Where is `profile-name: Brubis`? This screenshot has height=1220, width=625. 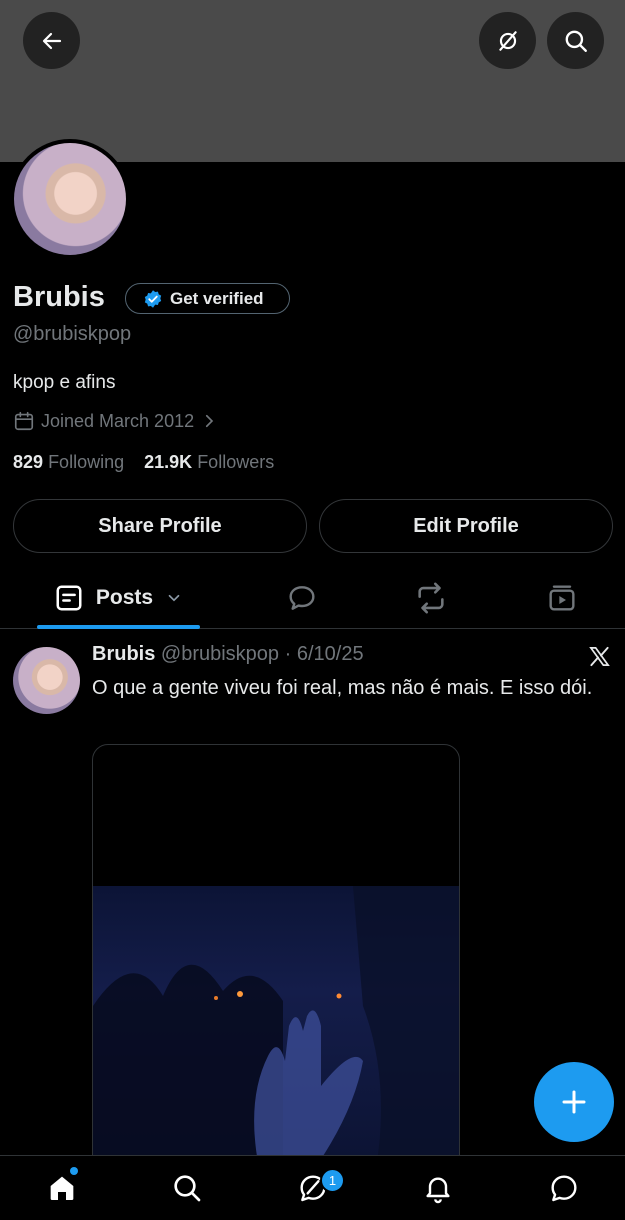
profile-name: Brubis is located at coordinates (59, 297).